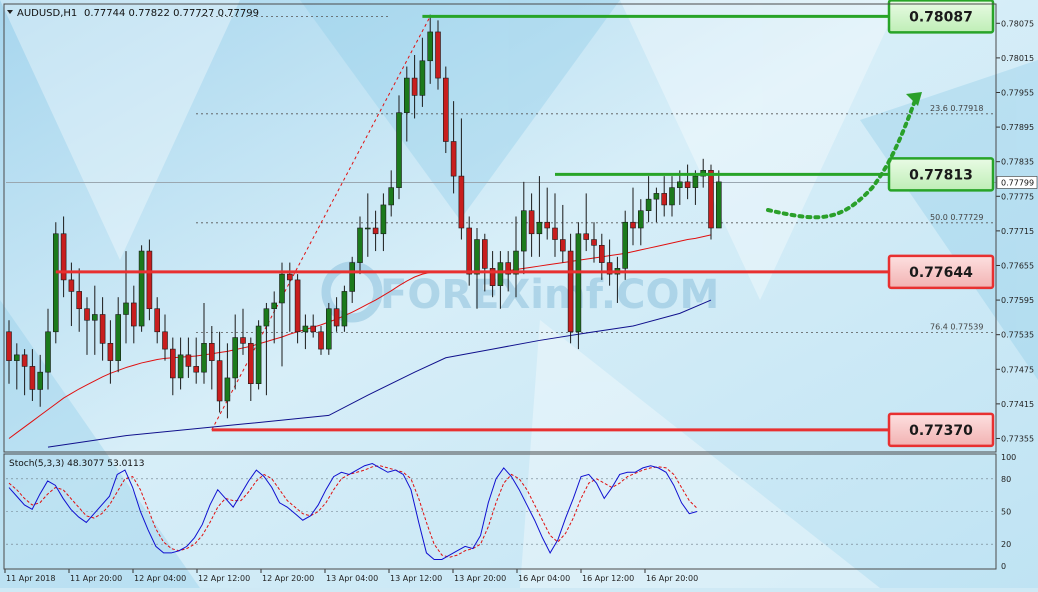  What do you see at coordinates (1017, 300) in the screenshot?
I see `y-tick-label: 0.77595` at bounding box center [1017, 300].